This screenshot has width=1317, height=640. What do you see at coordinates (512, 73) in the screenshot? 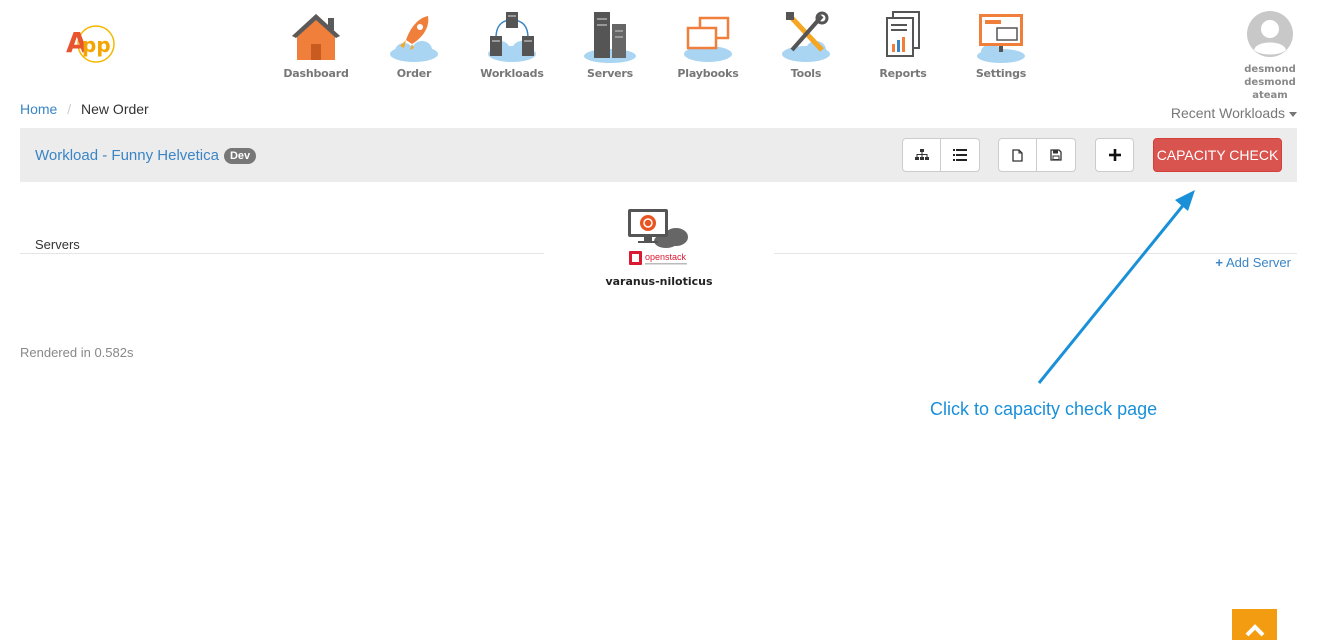
I see `nav-label: Workloads` at bounding box center [512, 73].